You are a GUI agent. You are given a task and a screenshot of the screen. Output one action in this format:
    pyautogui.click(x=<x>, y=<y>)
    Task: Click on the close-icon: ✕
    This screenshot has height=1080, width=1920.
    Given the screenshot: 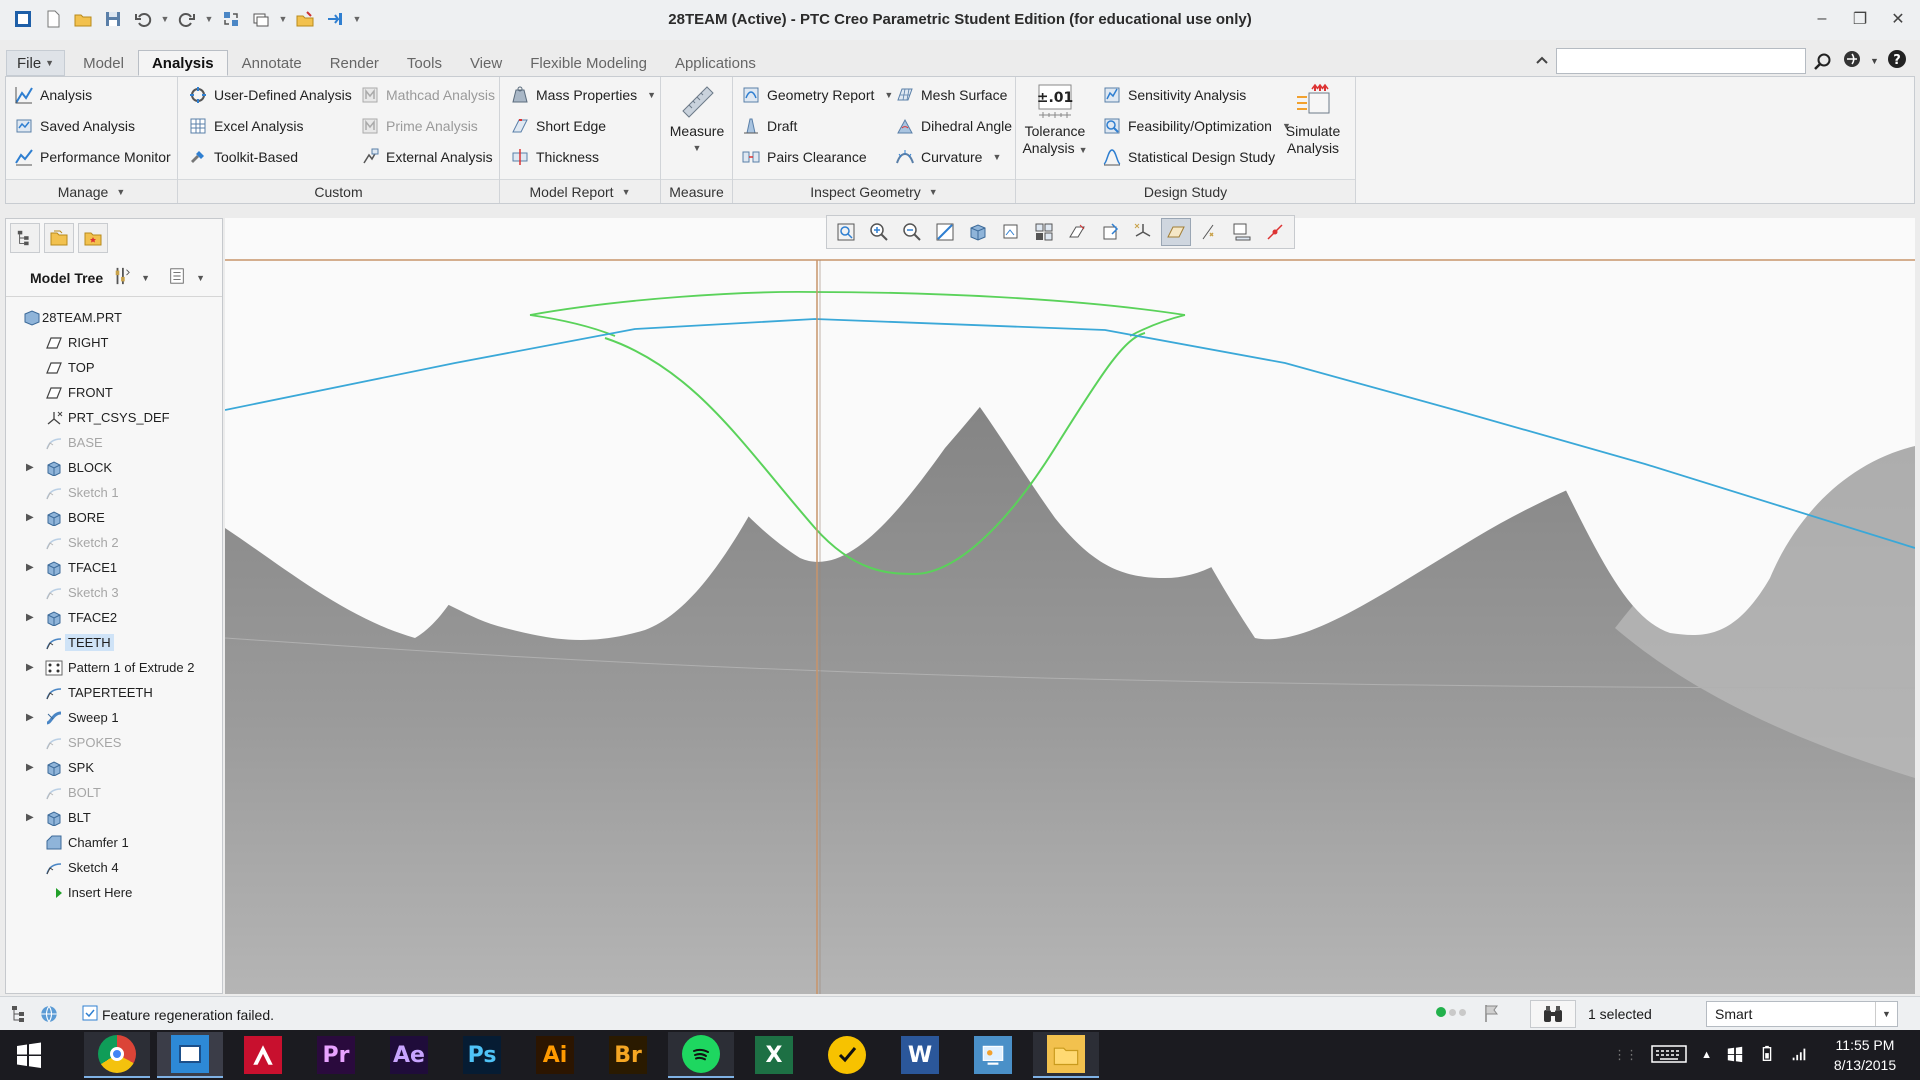 What is the action you would take?
    pyautogui.click(x=1898, y=19)
    